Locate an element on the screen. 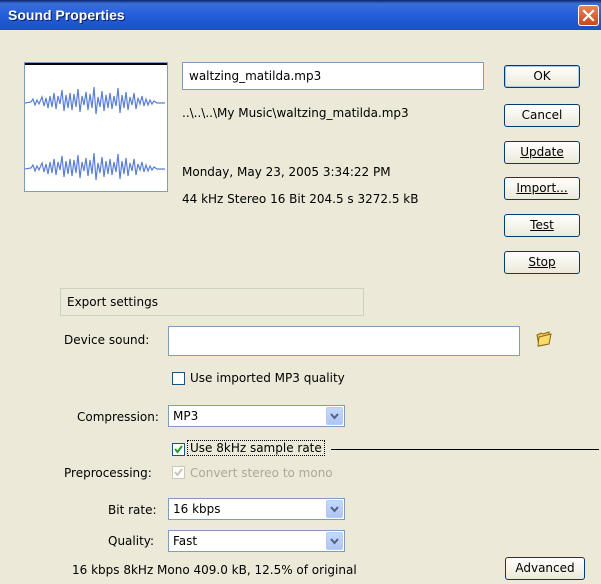  test-button-label: Test is located at coordinates (542, 225).